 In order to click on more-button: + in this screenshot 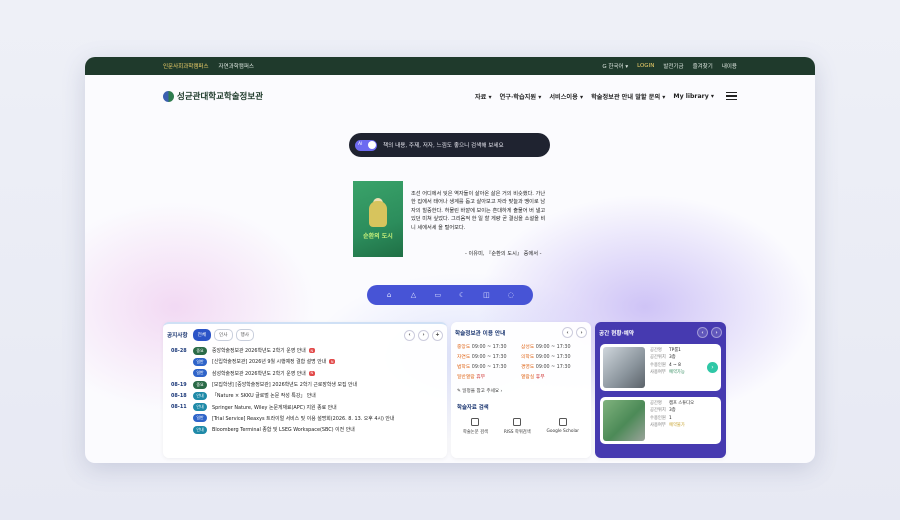, I will do `click(437, 335)`.